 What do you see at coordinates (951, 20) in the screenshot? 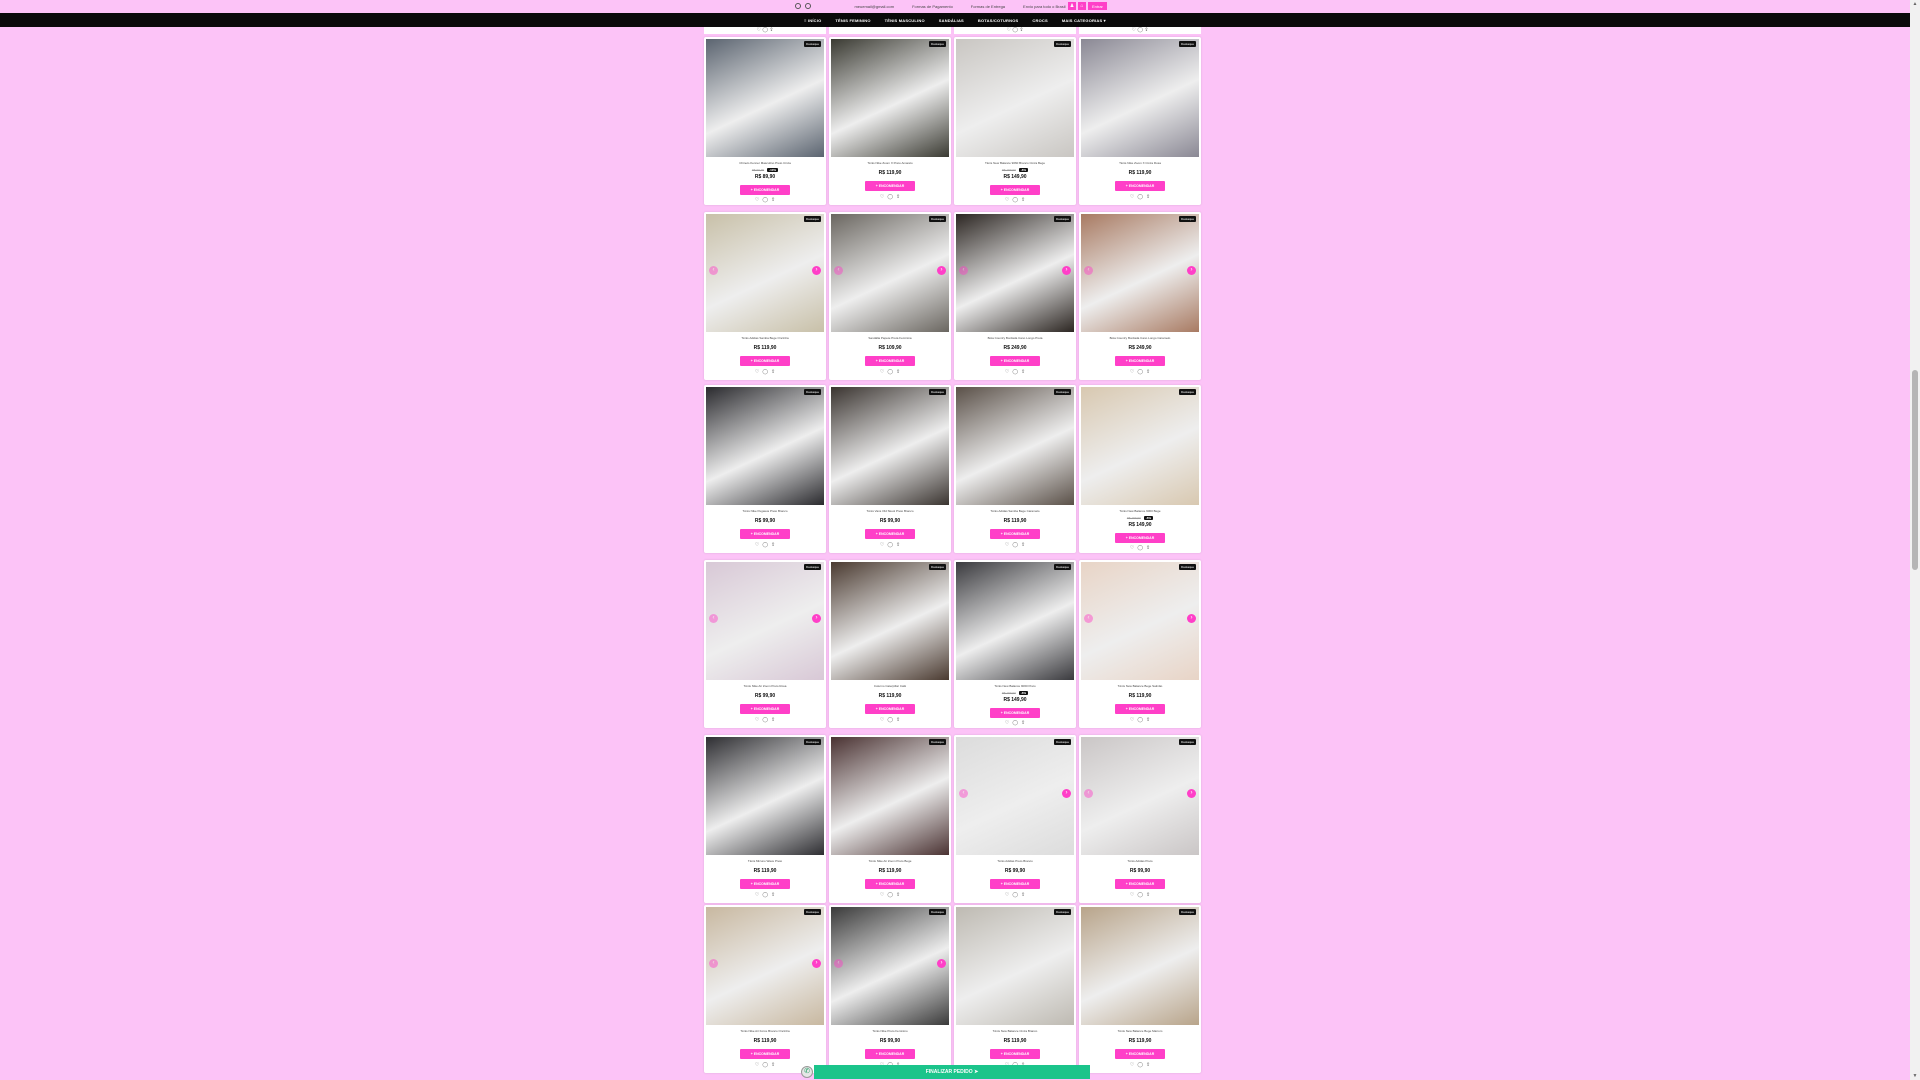
I see `nav-item-sandalias: SANDÁLIAS` at bounding box center [951, 20].